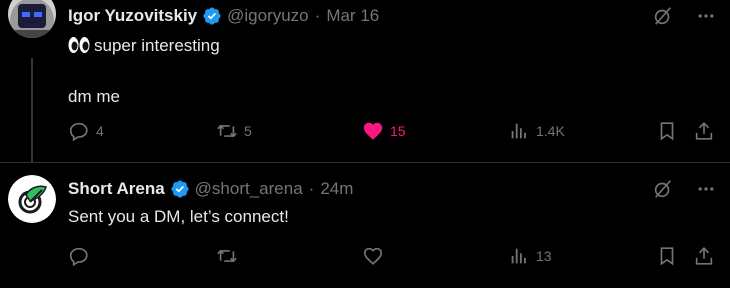 This screenshot has height=288, width=730. I want to click on author-handle: @short_arena, so click(249, 189).